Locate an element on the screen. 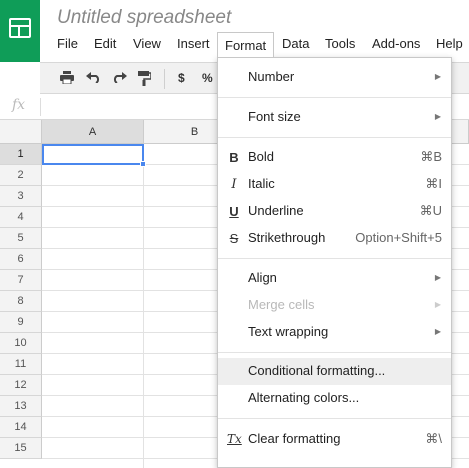 Image resolution: width=469 pixels, height=468 pixels. fx-icon: fx is located at coordinates (19, 105).